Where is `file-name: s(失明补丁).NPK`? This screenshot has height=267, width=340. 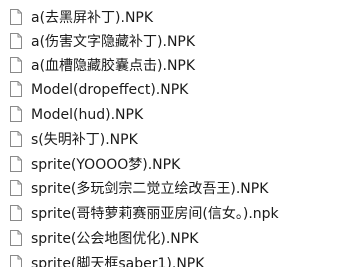
file-name: s(失明补丁).NPK is located at coordinates (84, 140).